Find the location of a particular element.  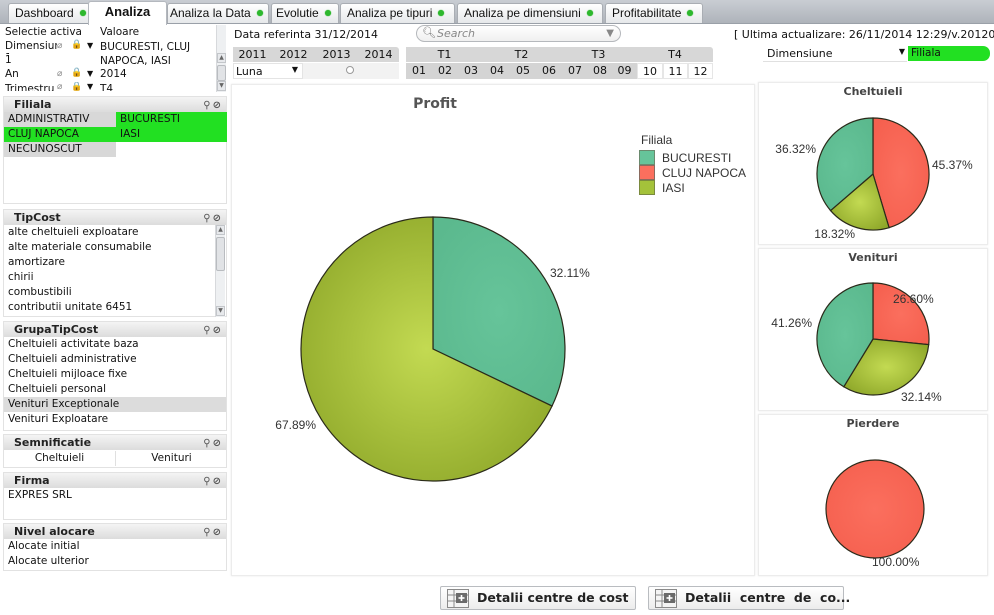

list-item-administrativ: ADMINISTRATIV is located at coordinates (60, 119).